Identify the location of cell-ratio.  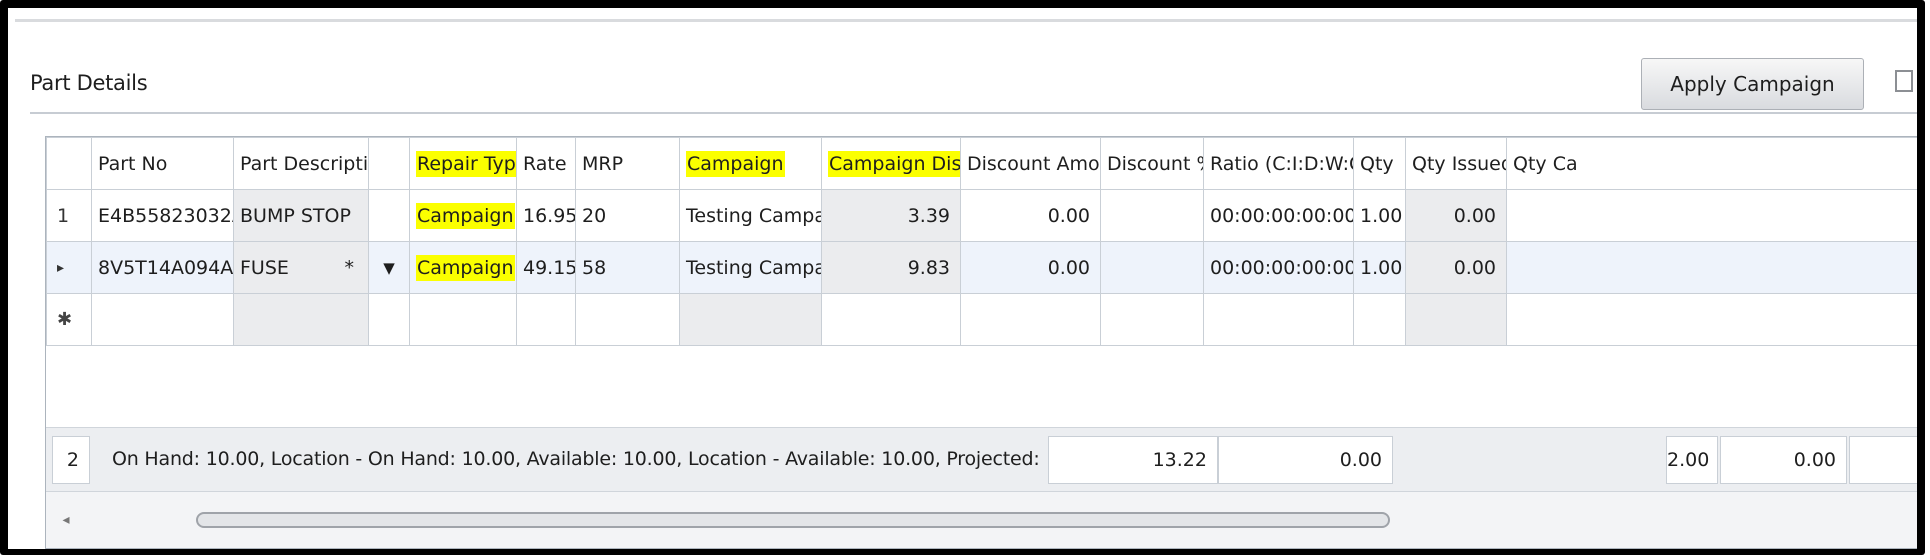
(1278, 319).